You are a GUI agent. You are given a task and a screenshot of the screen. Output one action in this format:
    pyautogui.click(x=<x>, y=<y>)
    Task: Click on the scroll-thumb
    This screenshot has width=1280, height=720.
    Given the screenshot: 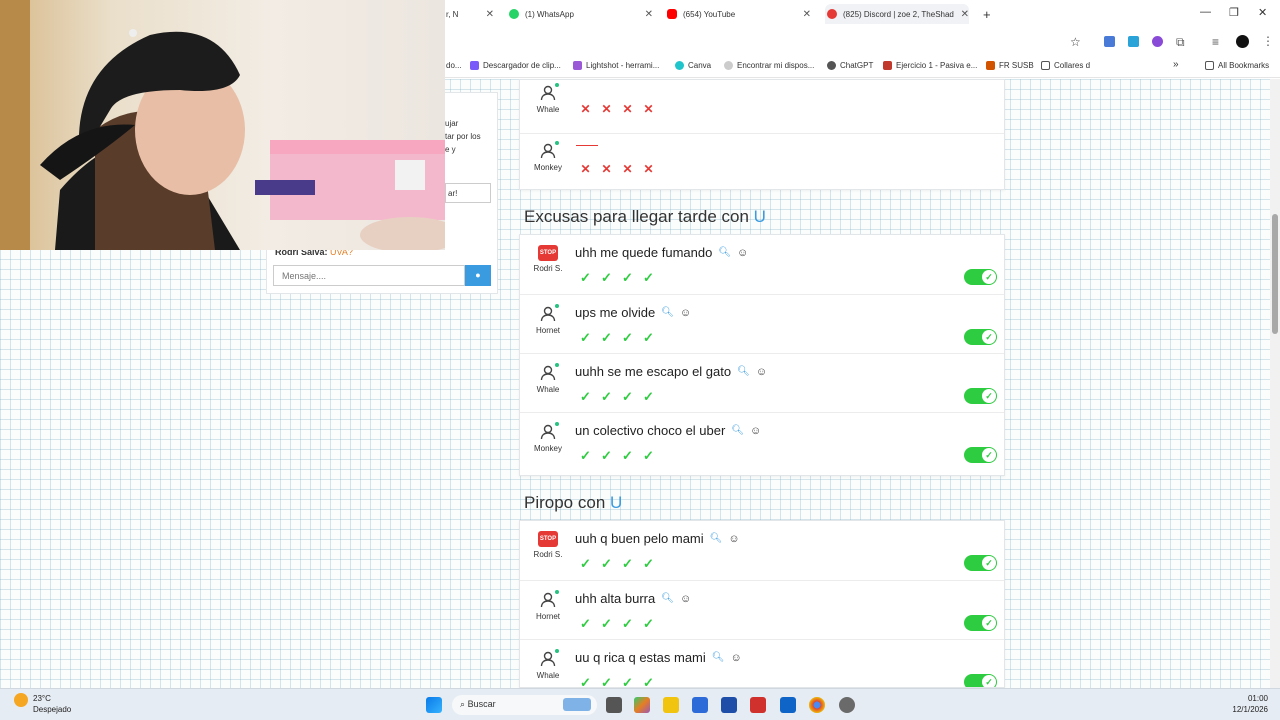 What is the action you would take?
    pyautogui.click(x=1275, y=274)
    